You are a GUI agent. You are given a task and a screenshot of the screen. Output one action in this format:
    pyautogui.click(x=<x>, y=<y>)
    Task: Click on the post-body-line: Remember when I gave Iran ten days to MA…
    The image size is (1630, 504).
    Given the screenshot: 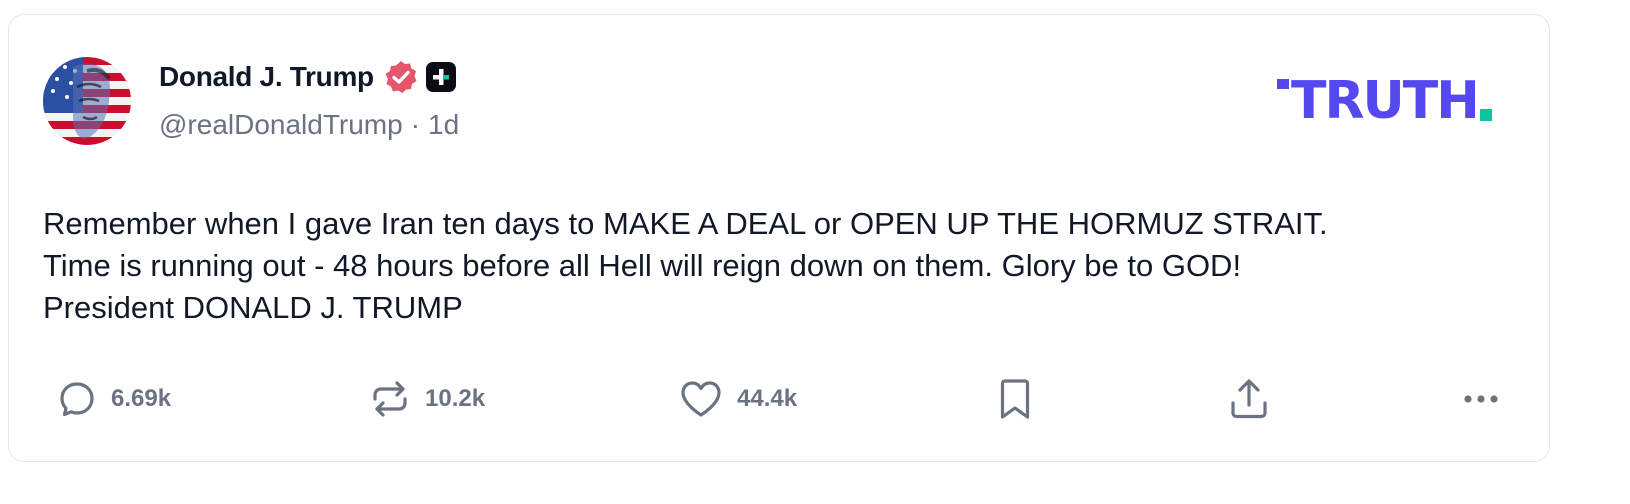 What is the action you would take?
    pyautogui.click(x=685, y=223)
    